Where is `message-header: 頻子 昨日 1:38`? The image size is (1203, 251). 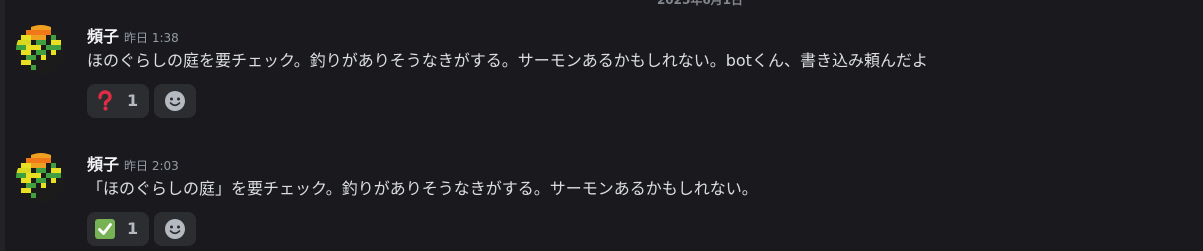 message-header: 頻子 昨日 1:38 is located at coordinates (133, 37).